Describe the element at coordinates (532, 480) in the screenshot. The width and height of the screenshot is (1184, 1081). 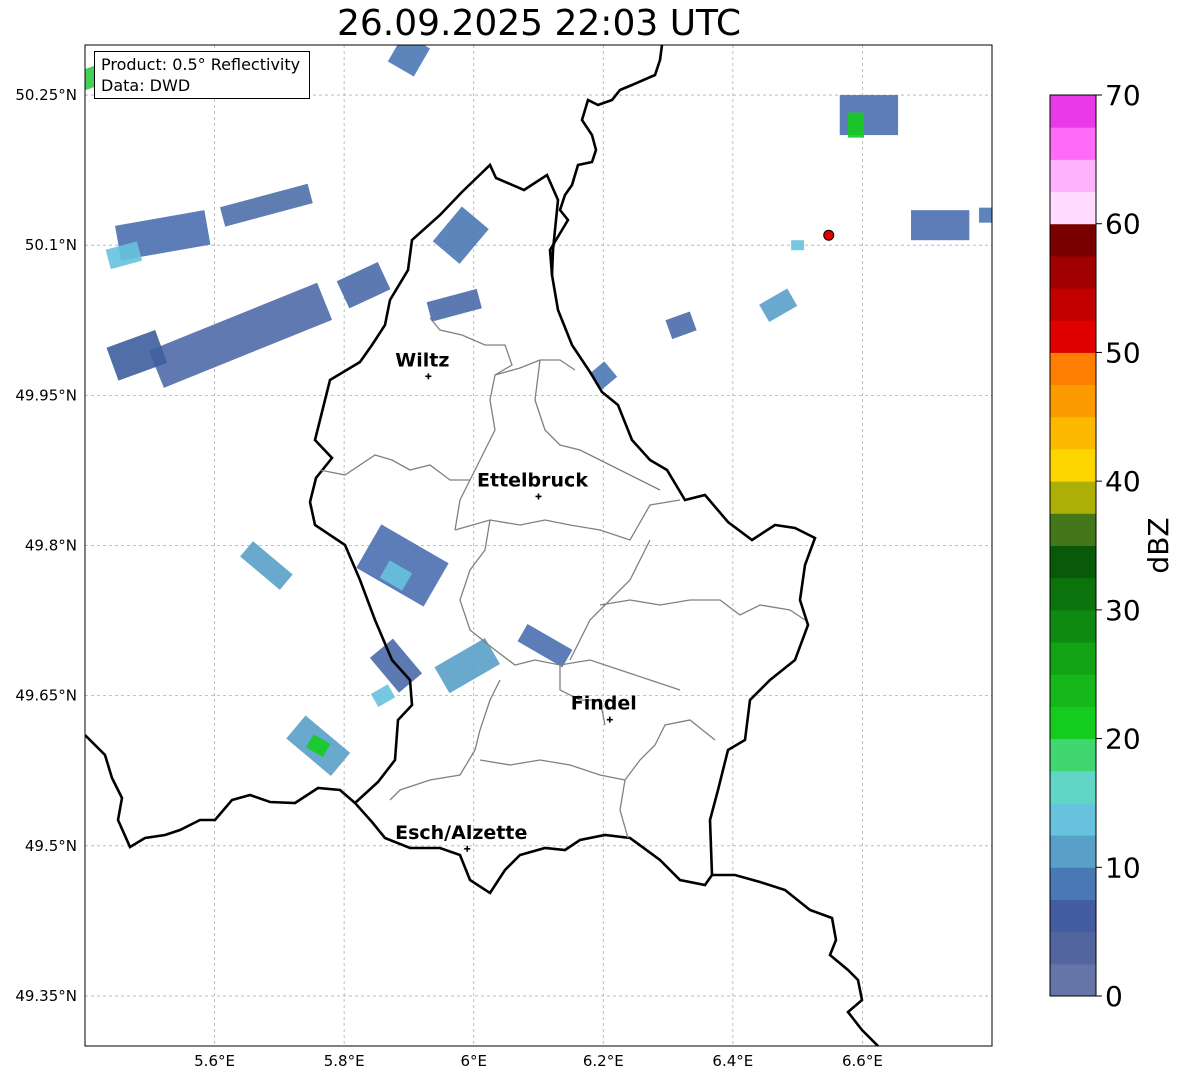
I see `city-label: Ettelbruck` at that location.